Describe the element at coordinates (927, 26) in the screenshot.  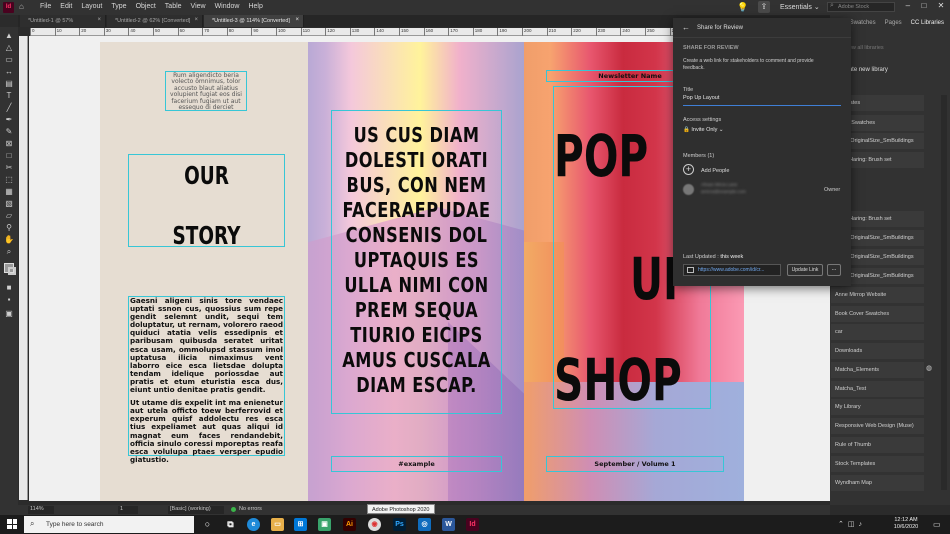
I see `tab-cc-libraries: CC Libraries` at that location.